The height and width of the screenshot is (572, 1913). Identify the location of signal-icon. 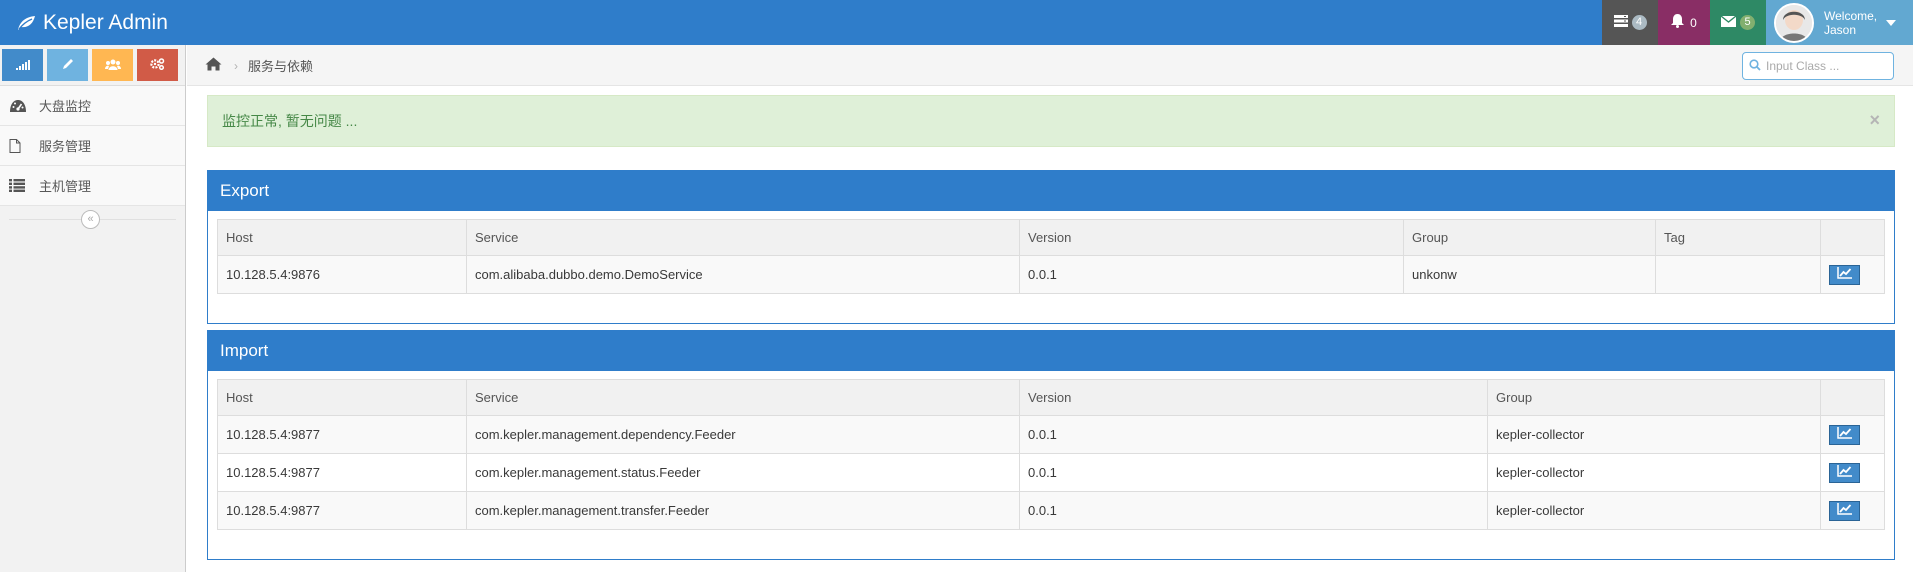
(22, 65).